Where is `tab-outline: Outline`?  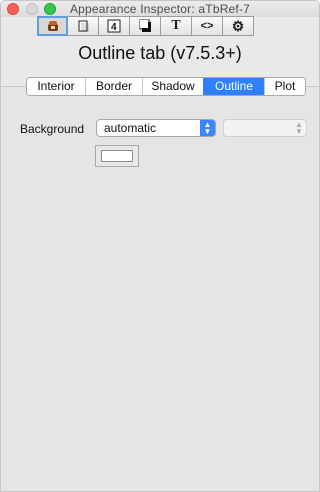 tab-outline: Outline is located at coordinates (233, 86).